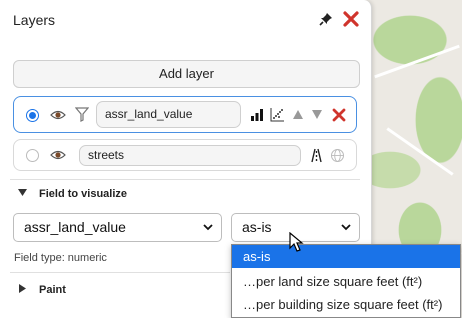  Describe the element at coordinates (257, 227) in the screenshot. I see `transform-select-value: as-is` at that location.